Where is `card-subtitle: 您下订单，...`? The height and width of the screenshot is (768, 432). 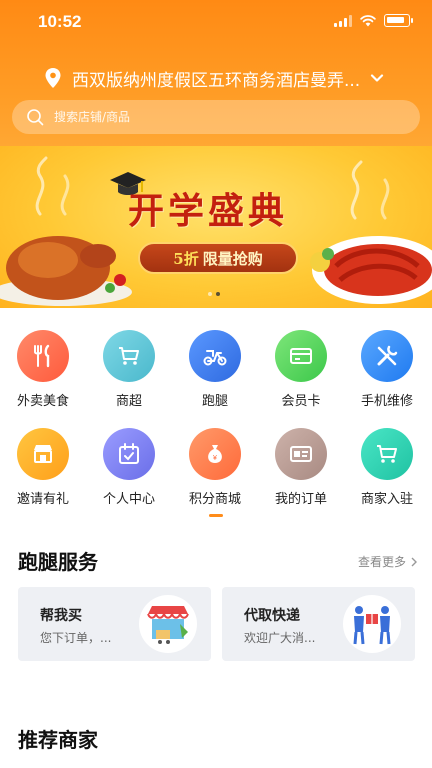
card-subtitle: 您下订单，... is located at coordinates (76, 638).